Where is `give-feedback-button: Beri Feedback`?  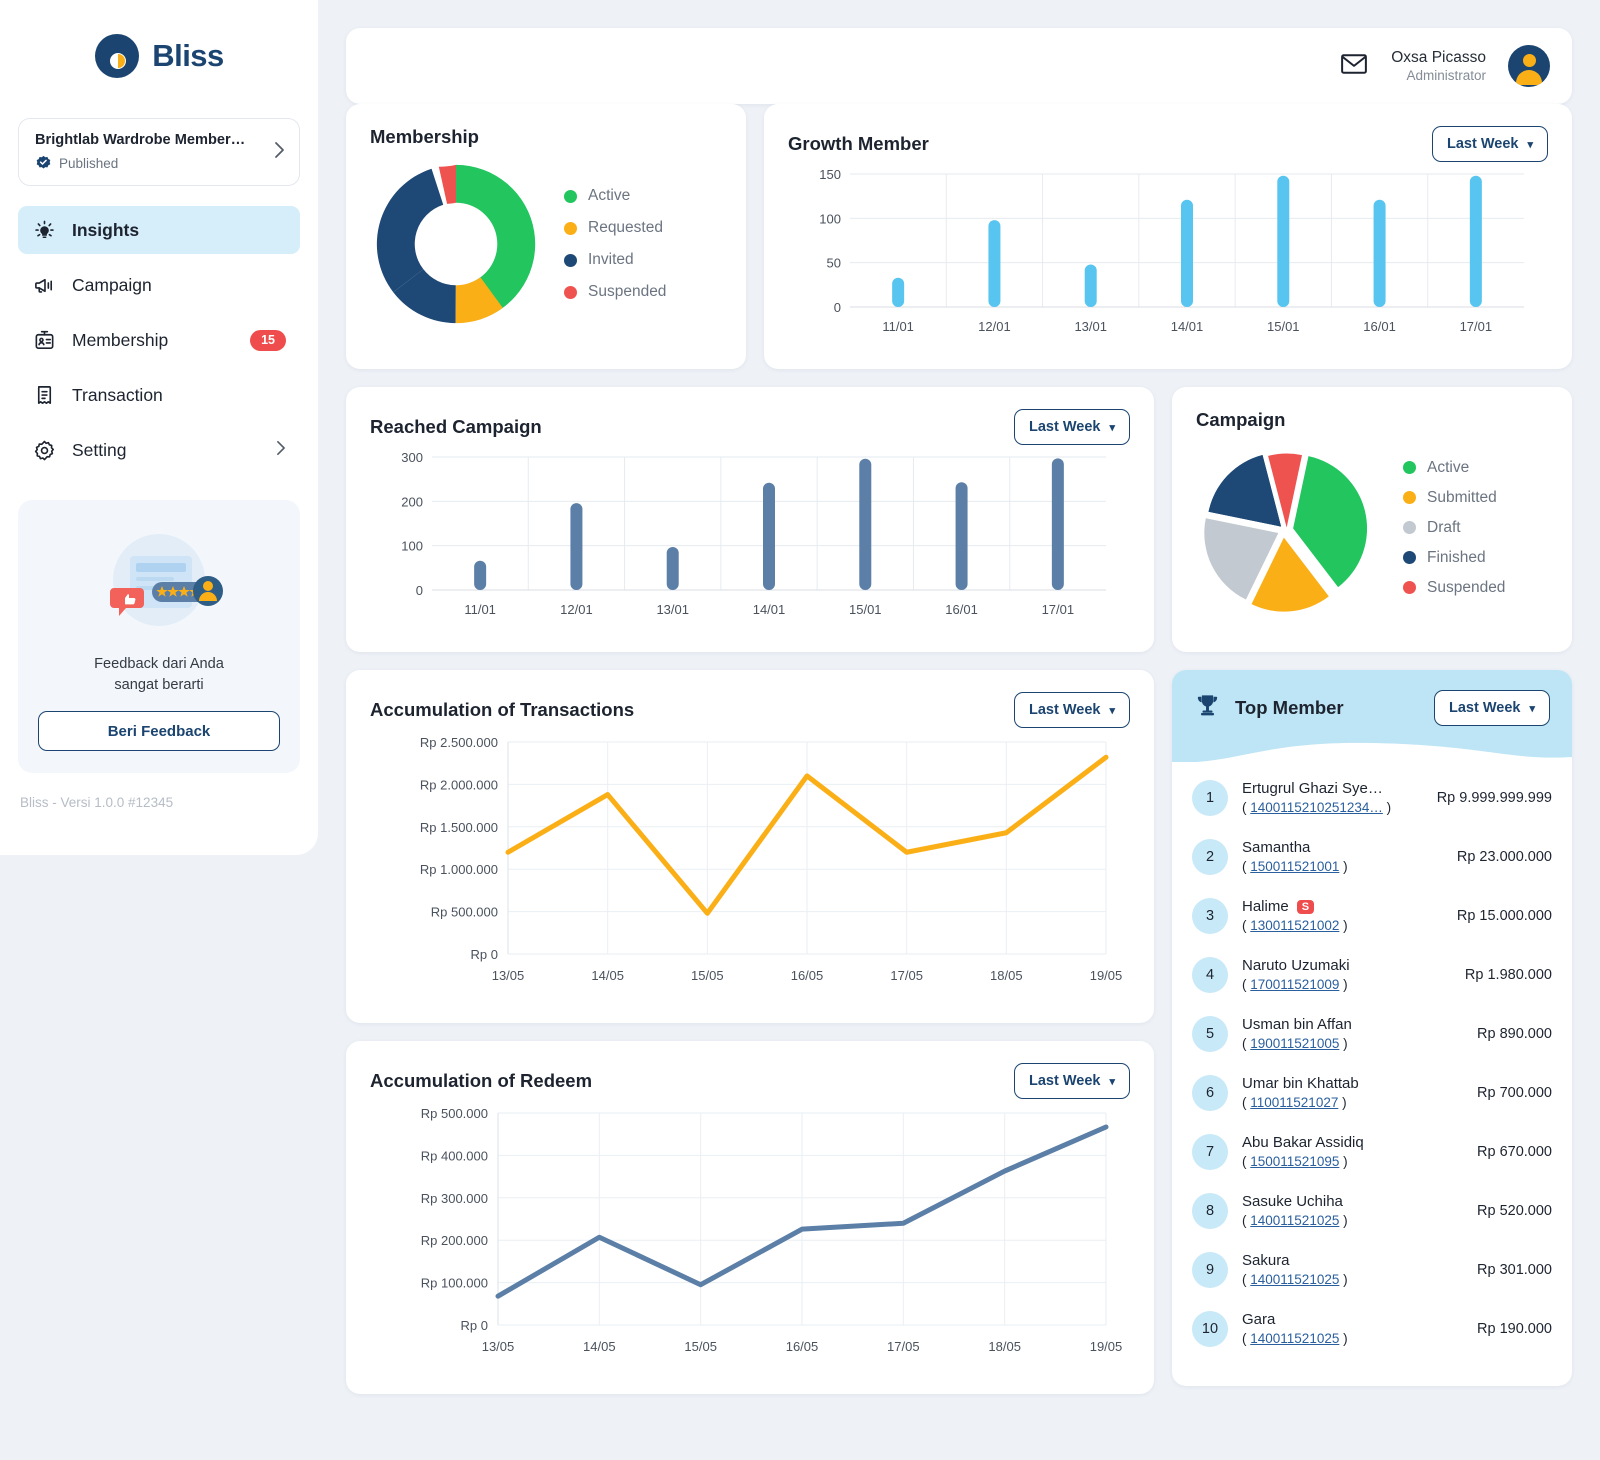 give-feedback-button: Beri Feedback is located at coordinates (159, 731).